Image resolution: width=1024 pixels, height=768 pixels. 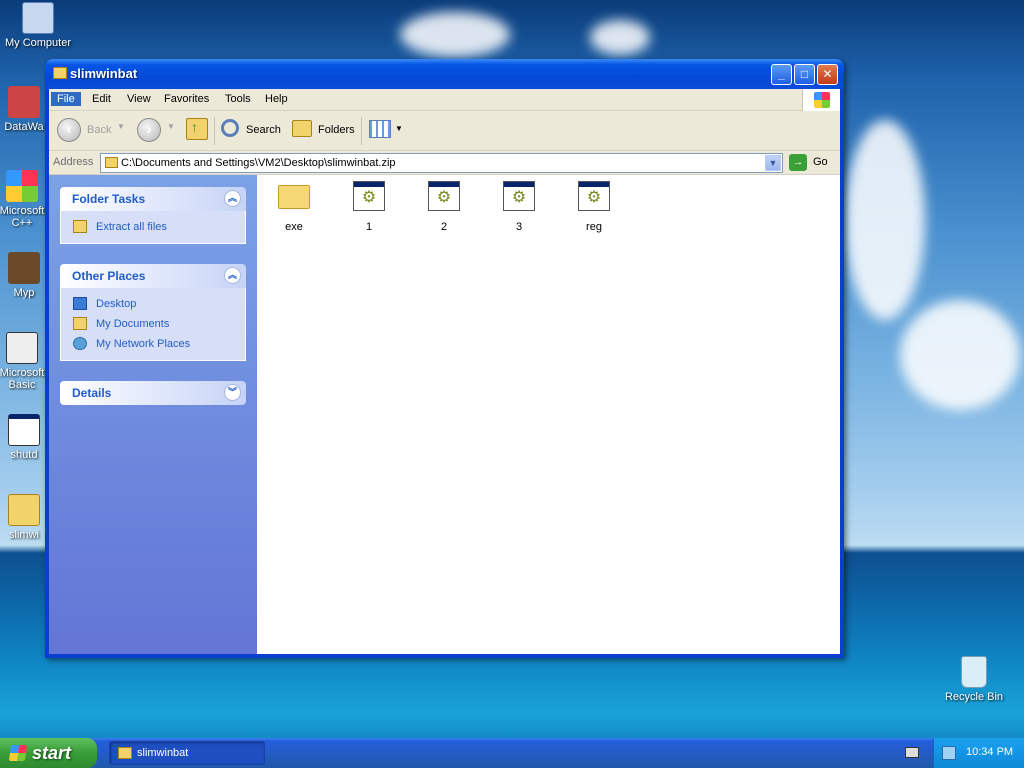 What do you see at coordinates (159, 344) in the screenshot?
I see `place-my-network-places: My Network Places` at bounding box center [159, 344].